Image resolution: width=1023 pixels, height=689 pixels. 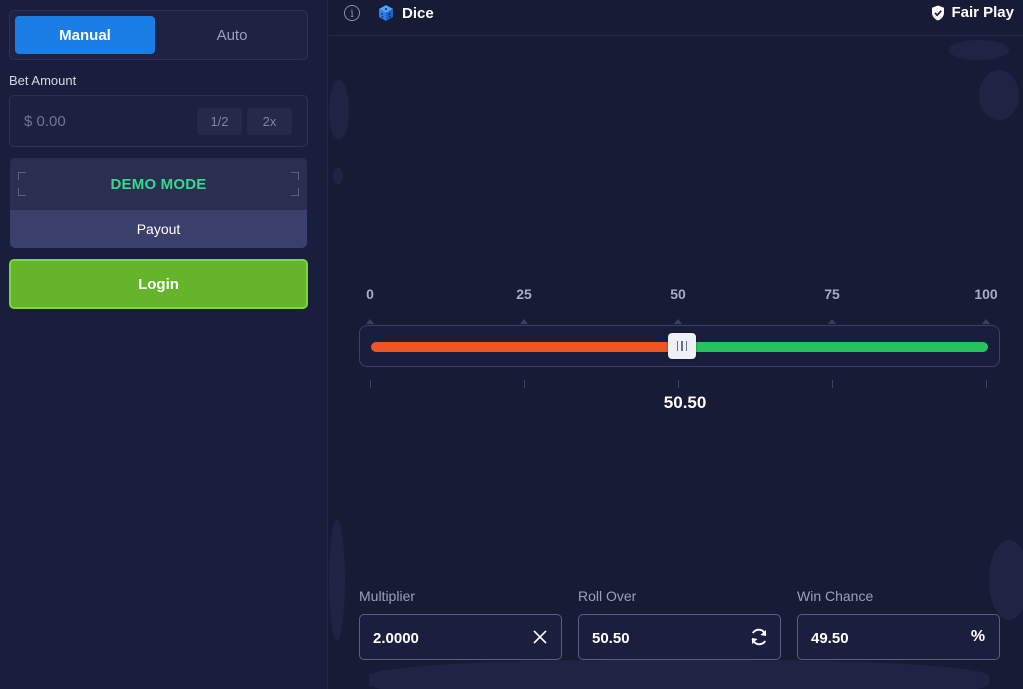 What do you see at coordinates (158, 229) in the screenshot?
I see `payout-button: Payout` at bounding box center [158, 229].